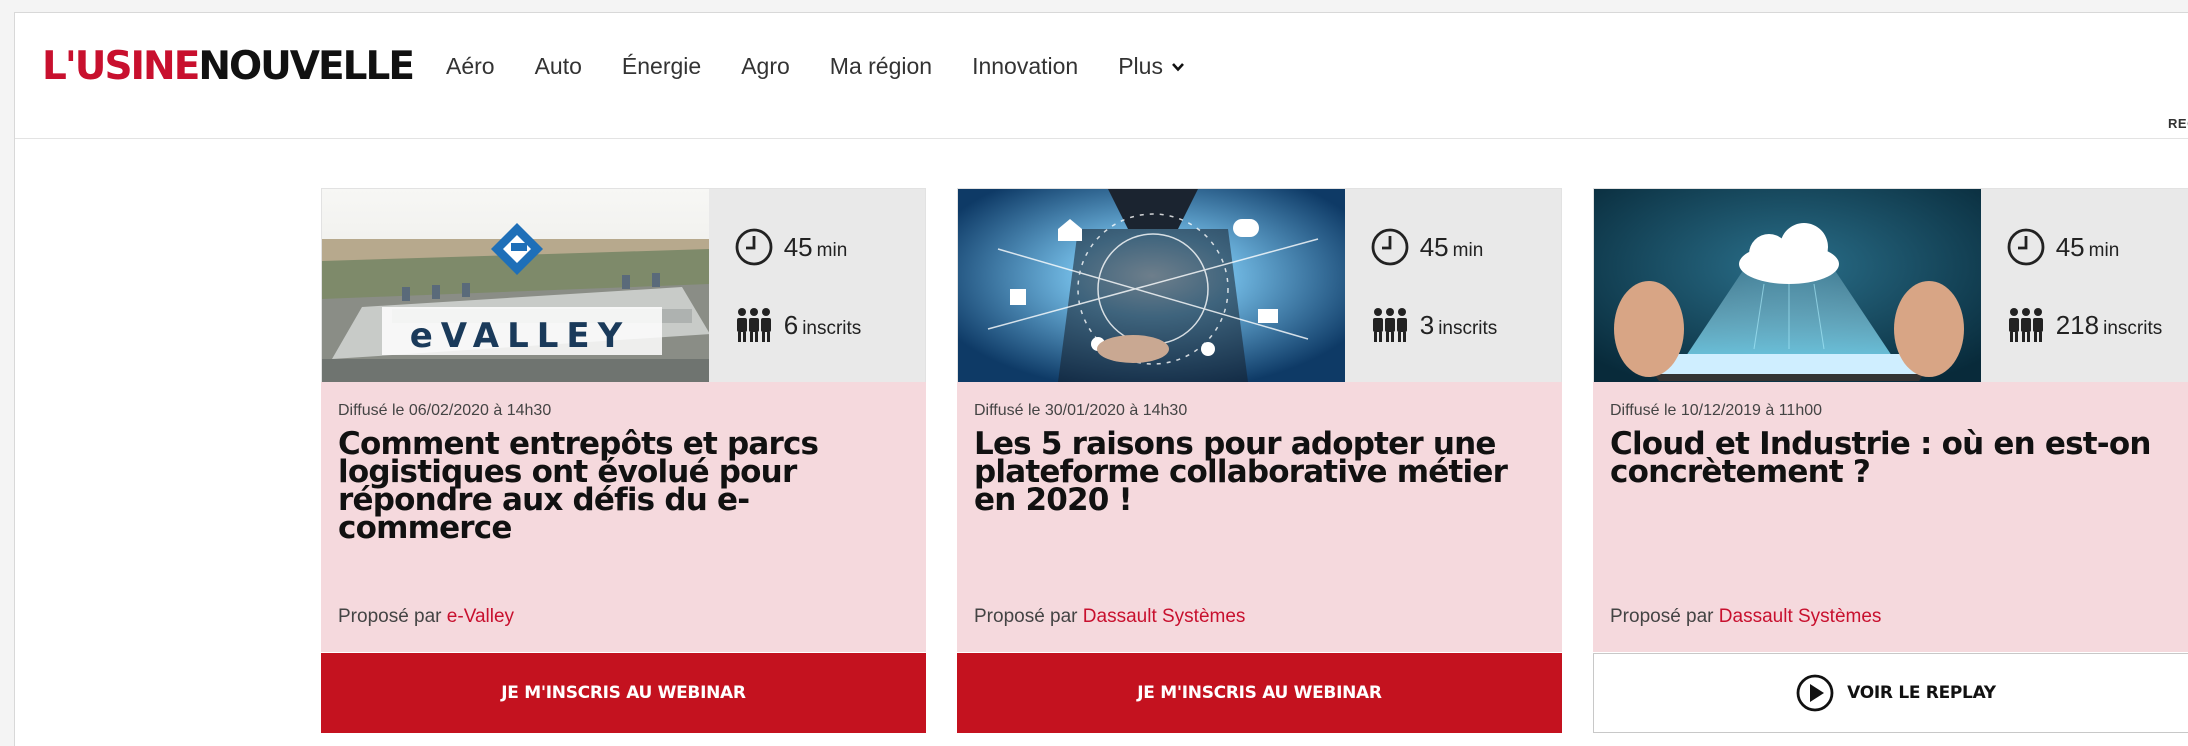  What do you see at coordinates (1025, 66) in the screenshot?
I see `nav-item-innovation: Innovation` at bounding box center [1025, 66].